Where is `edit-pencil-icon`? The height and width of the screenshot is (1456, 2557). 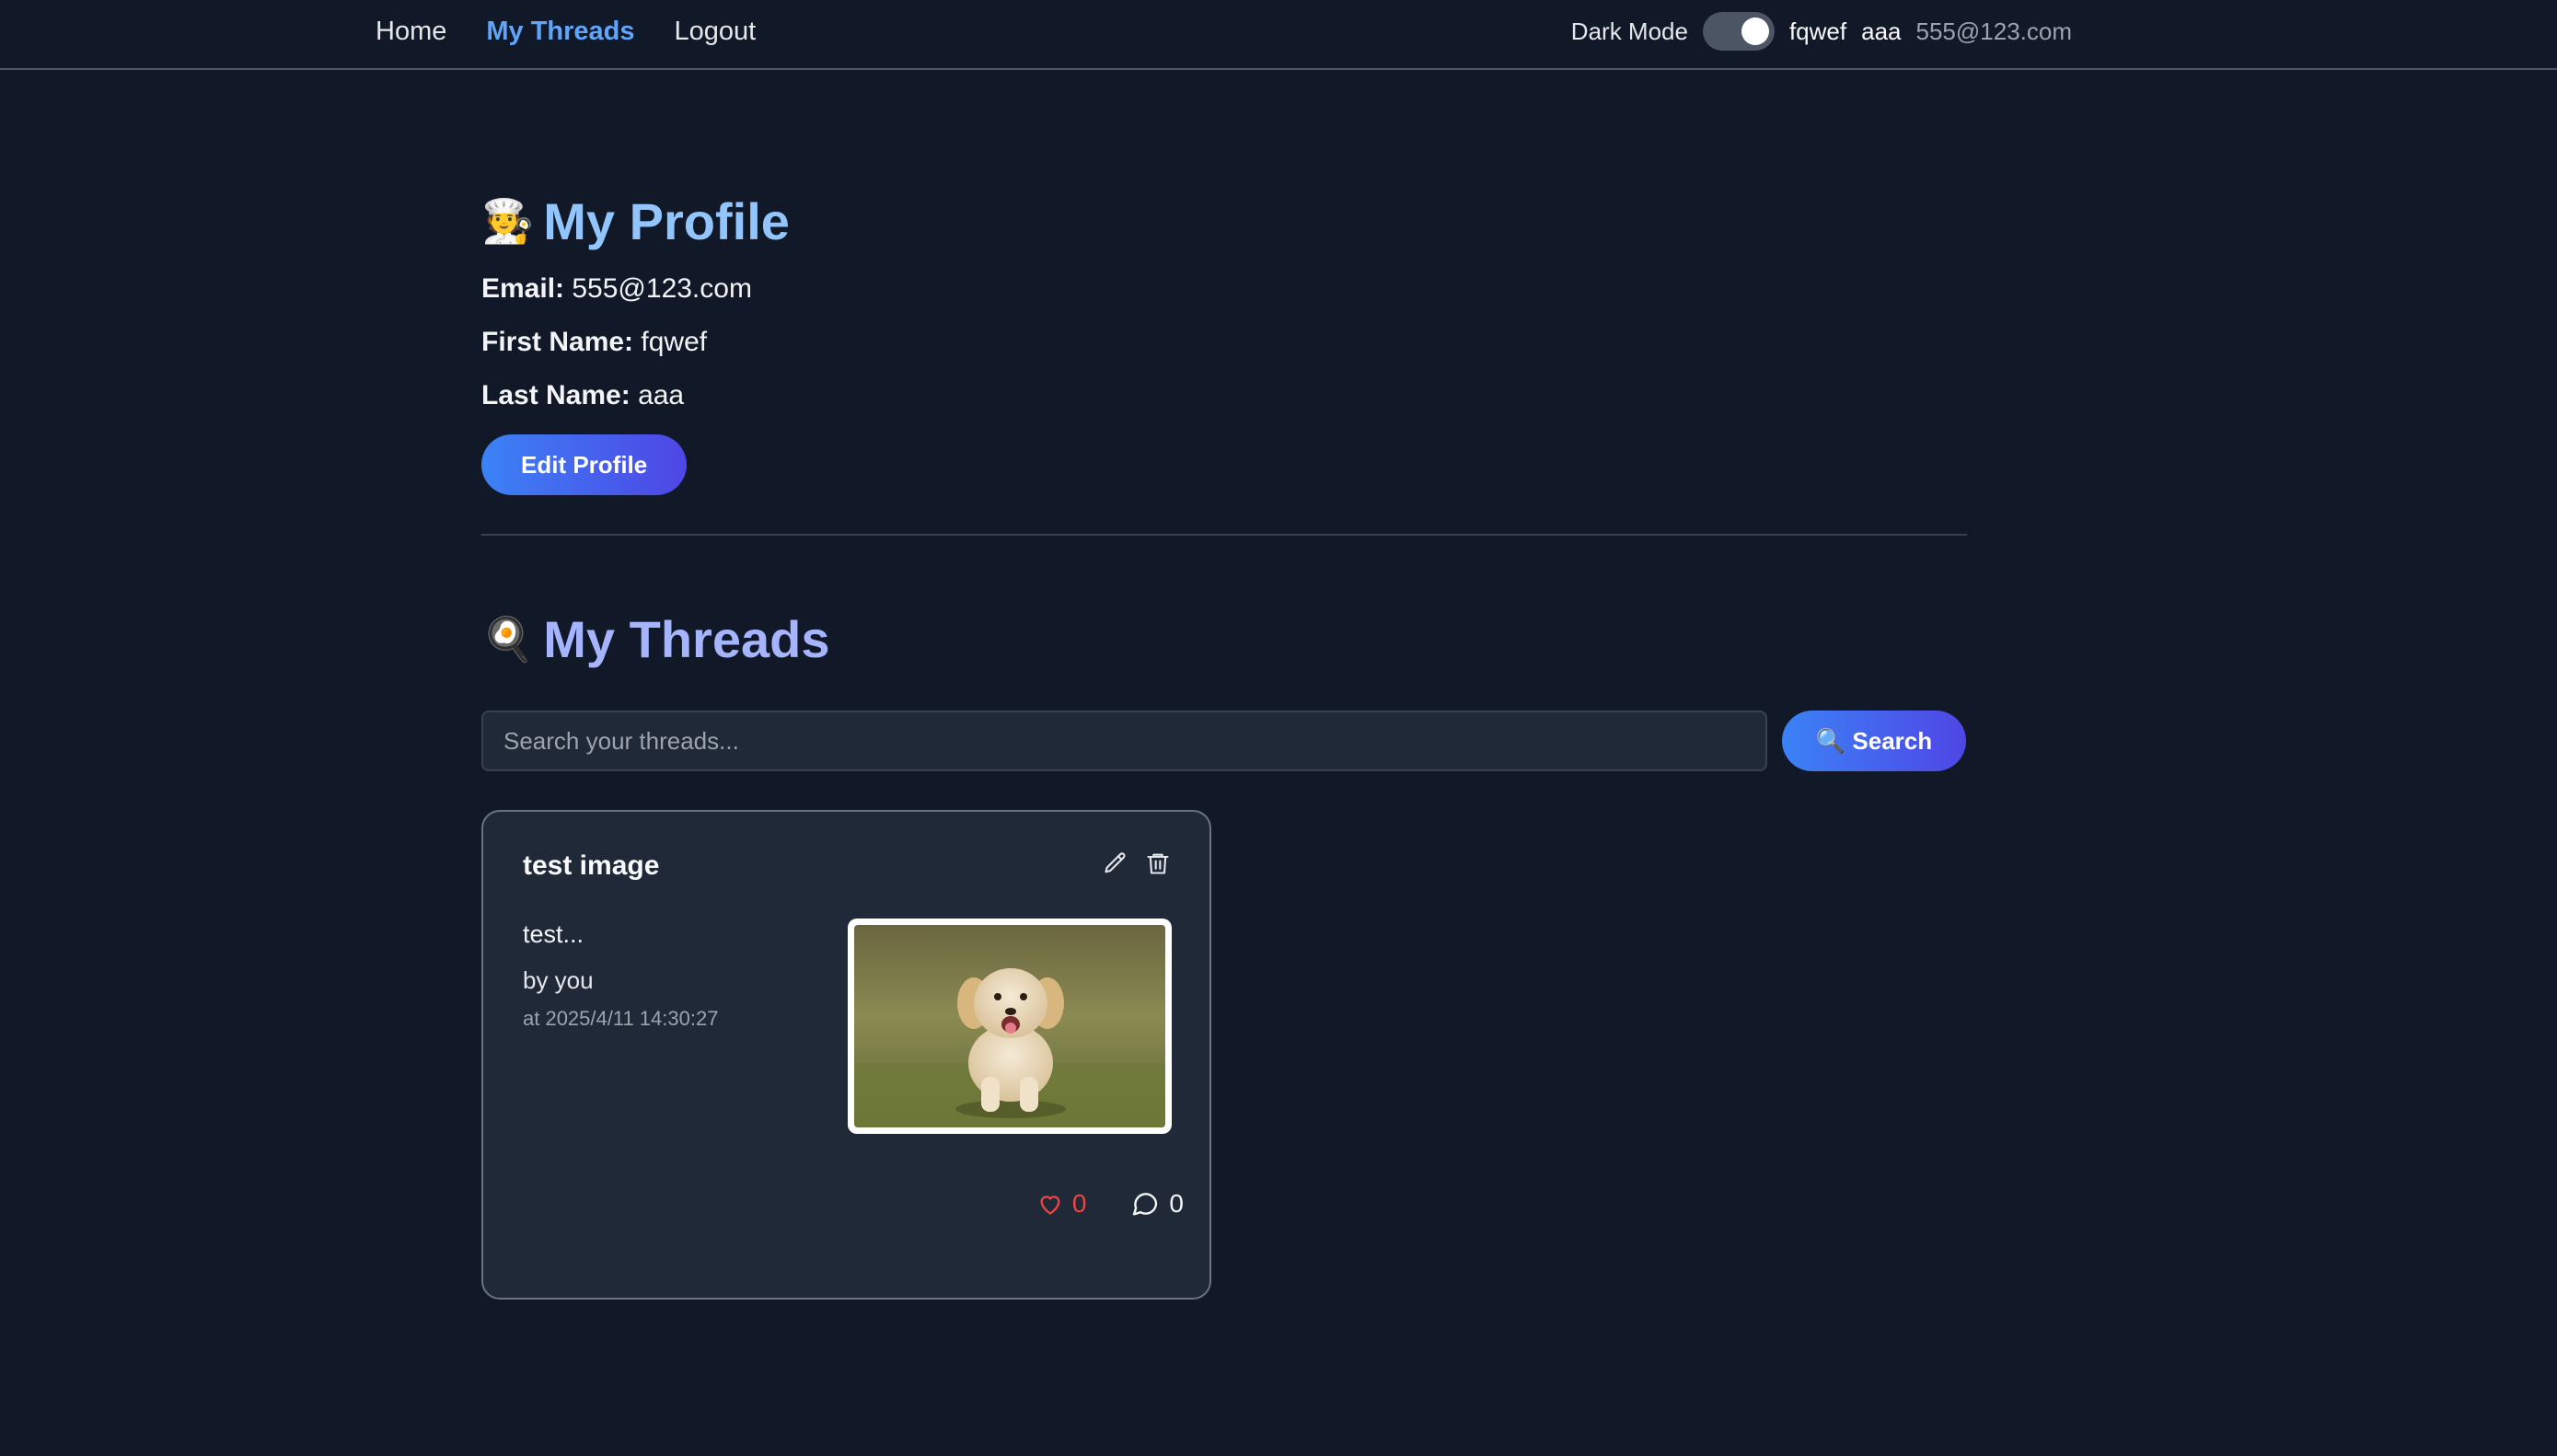 edit-pencil-icon is located at coordinates (1115, 863).